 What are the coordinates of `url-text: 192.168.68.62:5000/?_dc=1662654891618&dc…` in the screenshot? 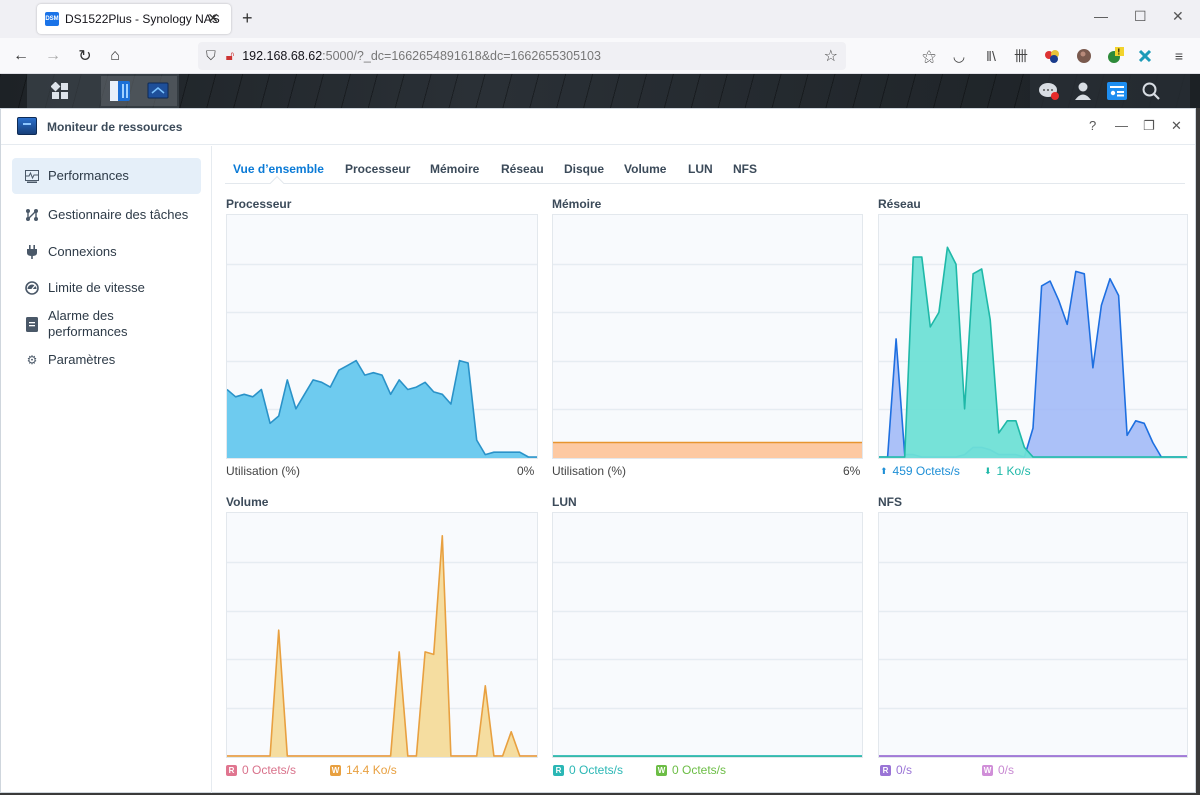 It's located at (421, 56).